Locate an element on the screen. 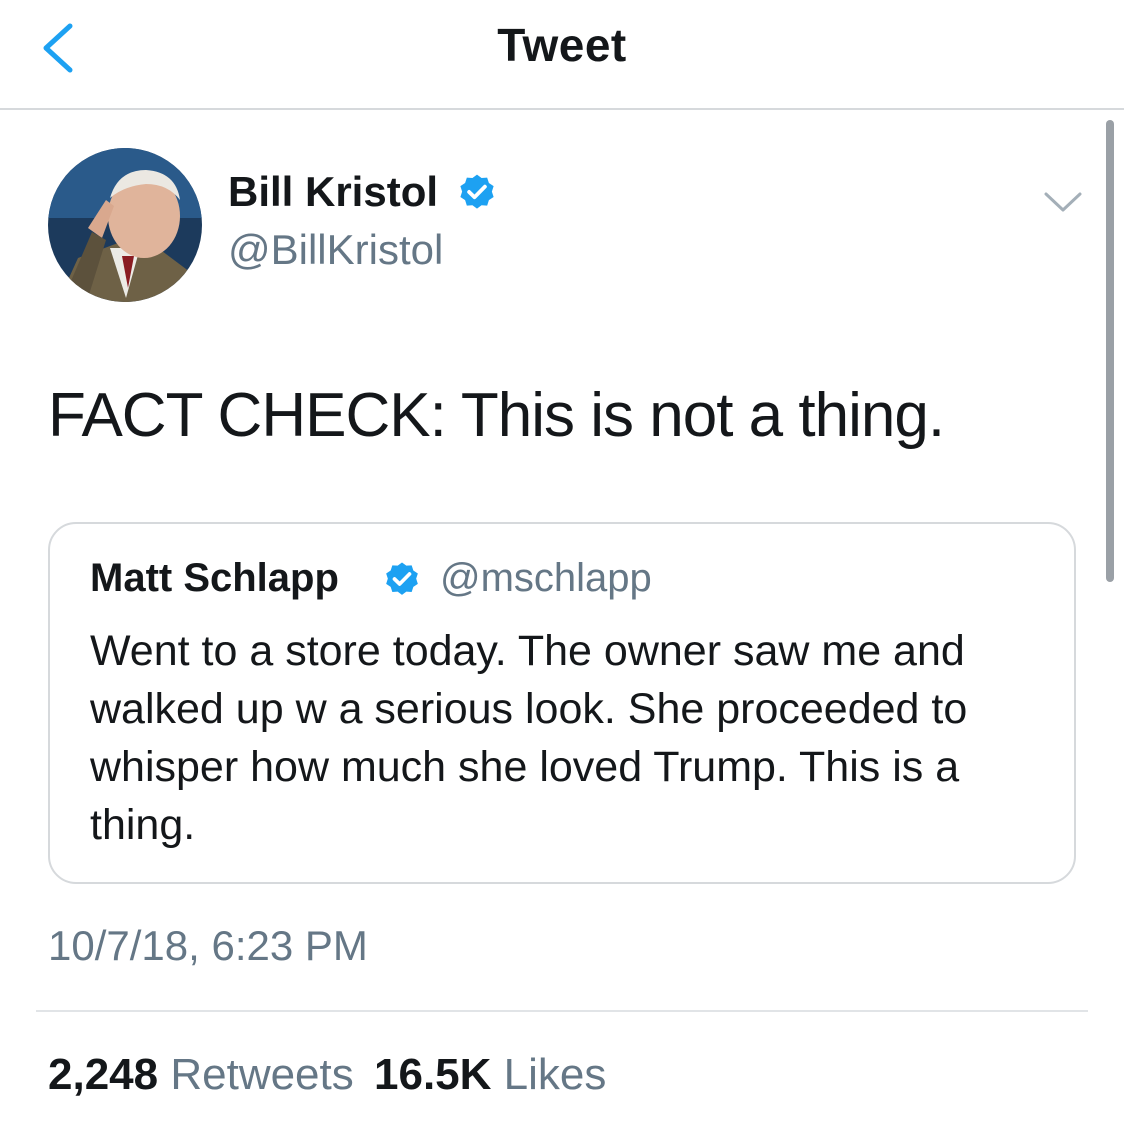  tweet-timestamp: 10/7/18, 6:23 PM is located at coordinates (208, 945).